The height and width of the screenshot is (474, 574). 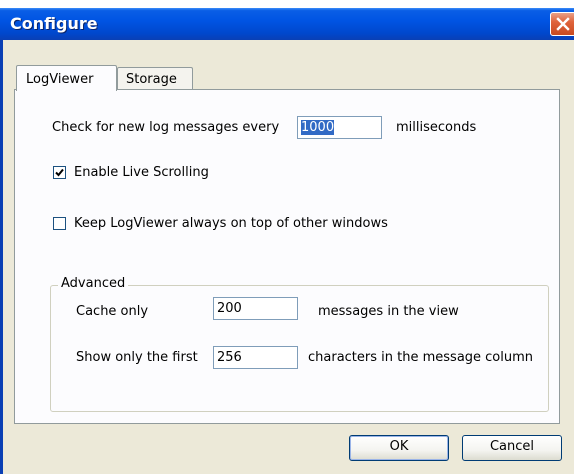 What do you see at coordinates (112, 311) in the screenshot?
I see `cache-prefix: Cache only` at bounding box center [112, 311].